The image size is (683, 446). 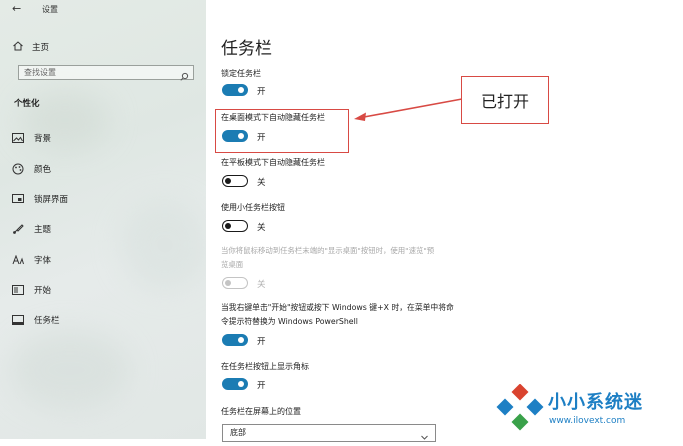 What do you see at coordinates (18, 229) in the screenshot?
I see `brush-icon` at bounding box center [18, 229].